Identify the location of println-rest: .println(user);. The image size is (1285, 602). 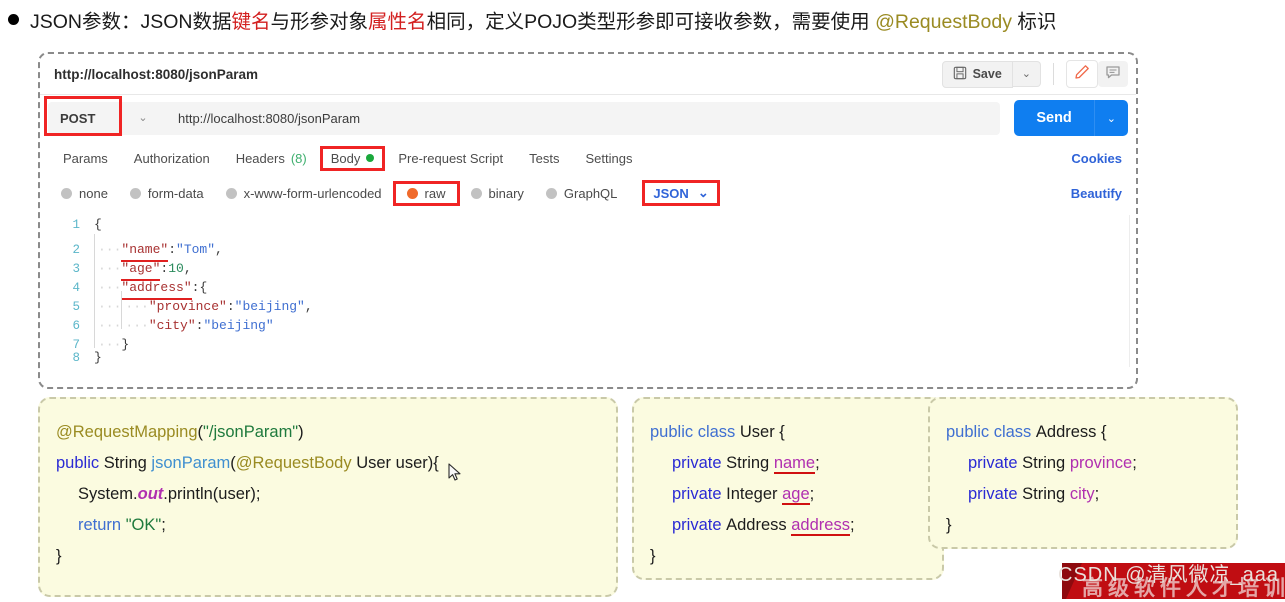
(212, 494).